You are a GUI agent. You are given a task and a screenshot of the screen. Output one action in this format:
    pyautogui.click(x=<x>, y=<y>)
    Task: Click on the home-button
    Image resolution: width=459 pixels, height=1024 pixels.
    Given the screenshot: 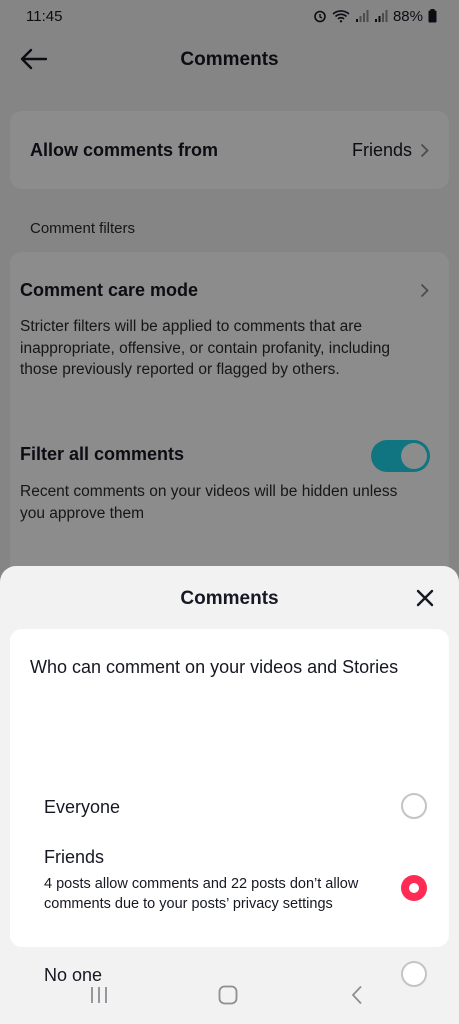 What is the action you would take?
    pyautogui.click(x=228, y=997)
    